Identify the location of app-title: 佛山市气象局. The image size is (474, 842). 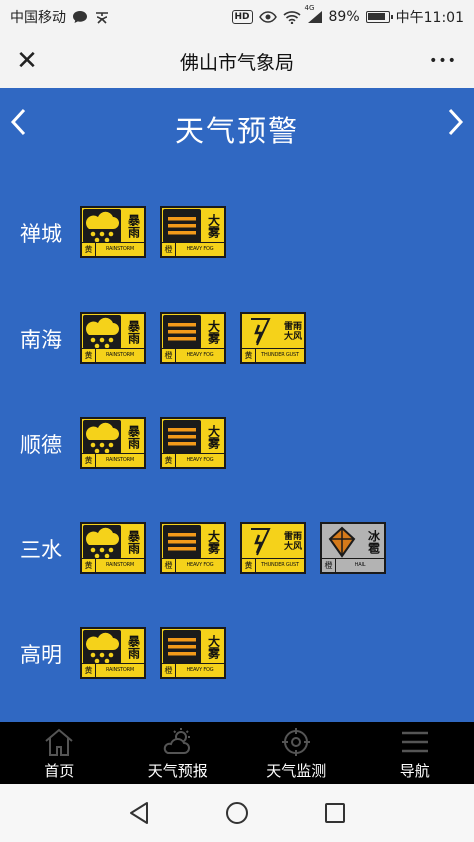
(236, 62).